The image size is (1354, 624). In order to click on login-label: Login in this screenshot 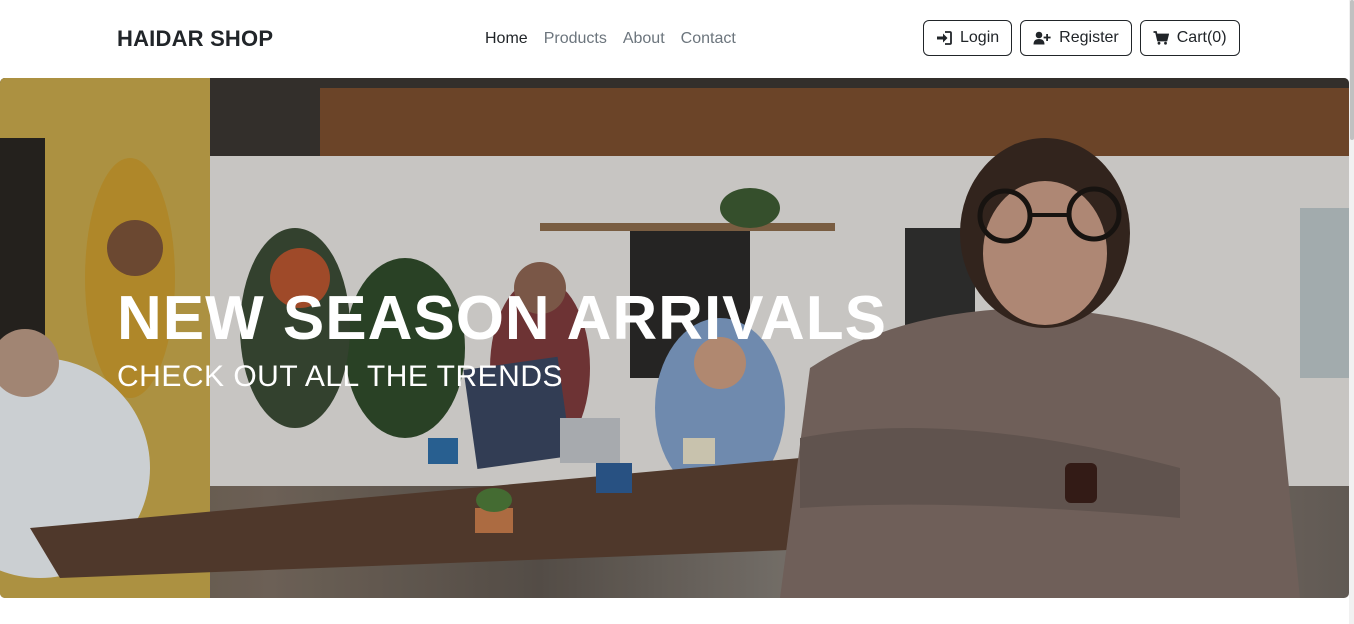, I will do `click(980, 37)`.